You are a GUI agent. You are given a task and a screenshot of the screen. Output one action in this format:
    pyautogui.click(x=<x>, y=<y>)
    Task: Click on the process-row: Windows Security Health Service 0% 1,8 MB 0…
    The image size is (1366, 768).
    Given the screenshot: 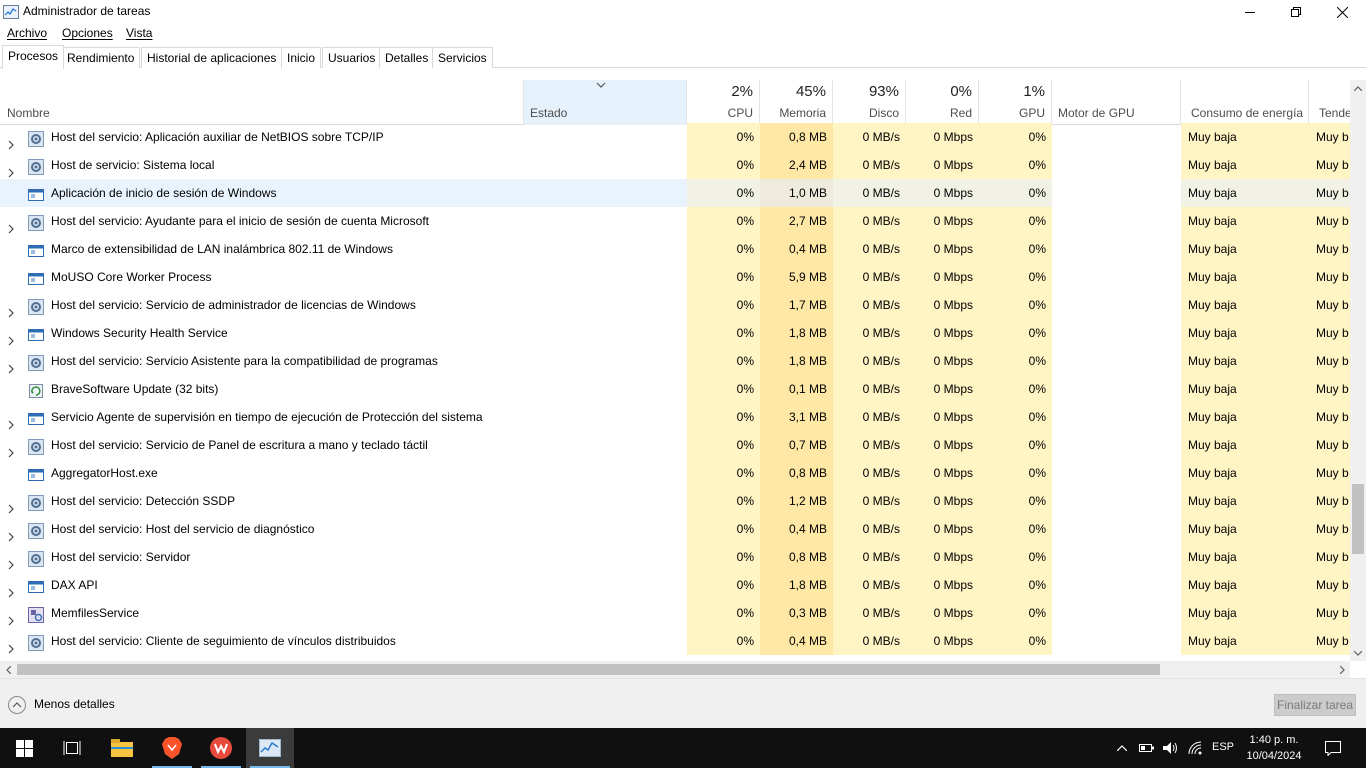 What is the action you would take?
    pyautogui.click(x=675, y=333)
    